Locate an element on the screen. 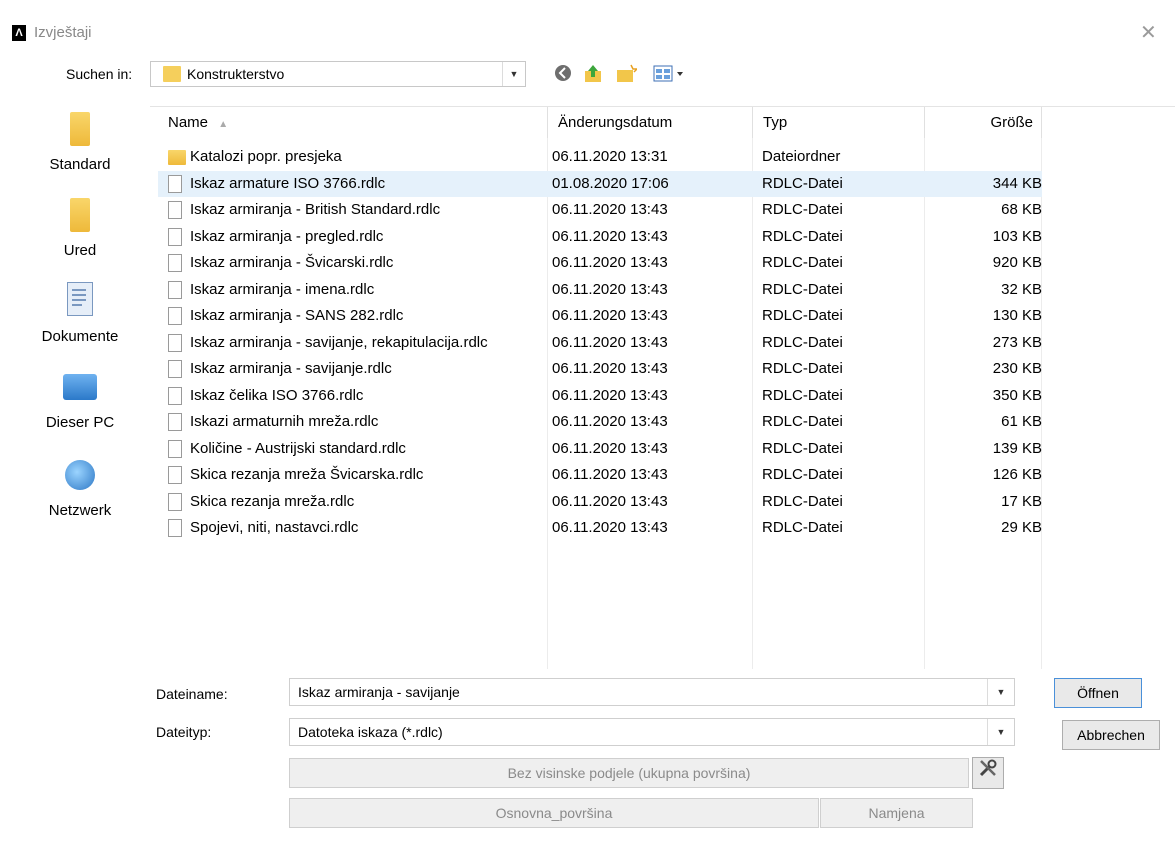 The height and width of the screenshot is (843, 1175). open-button: Öffnen is located at coordinates (1098, 693).